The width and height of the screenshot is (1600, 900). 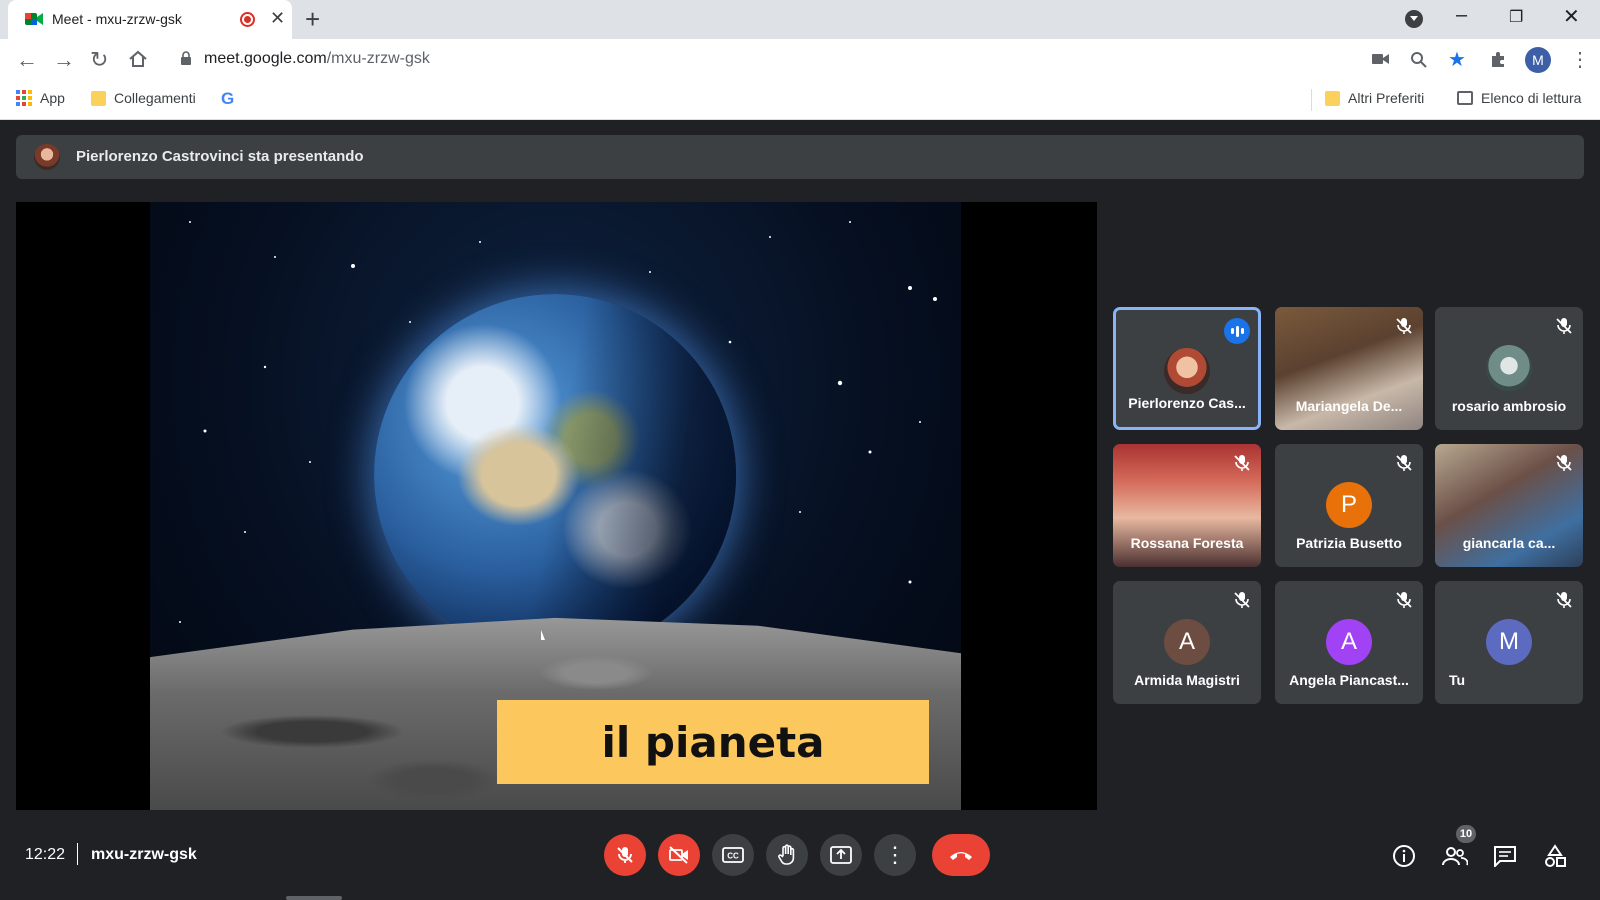 What do you see at coordinates (117, 19) in the screenshot?
I see `tab-title: Meet - mxu-zrzw-gsk` at bounding box center [117, 19].